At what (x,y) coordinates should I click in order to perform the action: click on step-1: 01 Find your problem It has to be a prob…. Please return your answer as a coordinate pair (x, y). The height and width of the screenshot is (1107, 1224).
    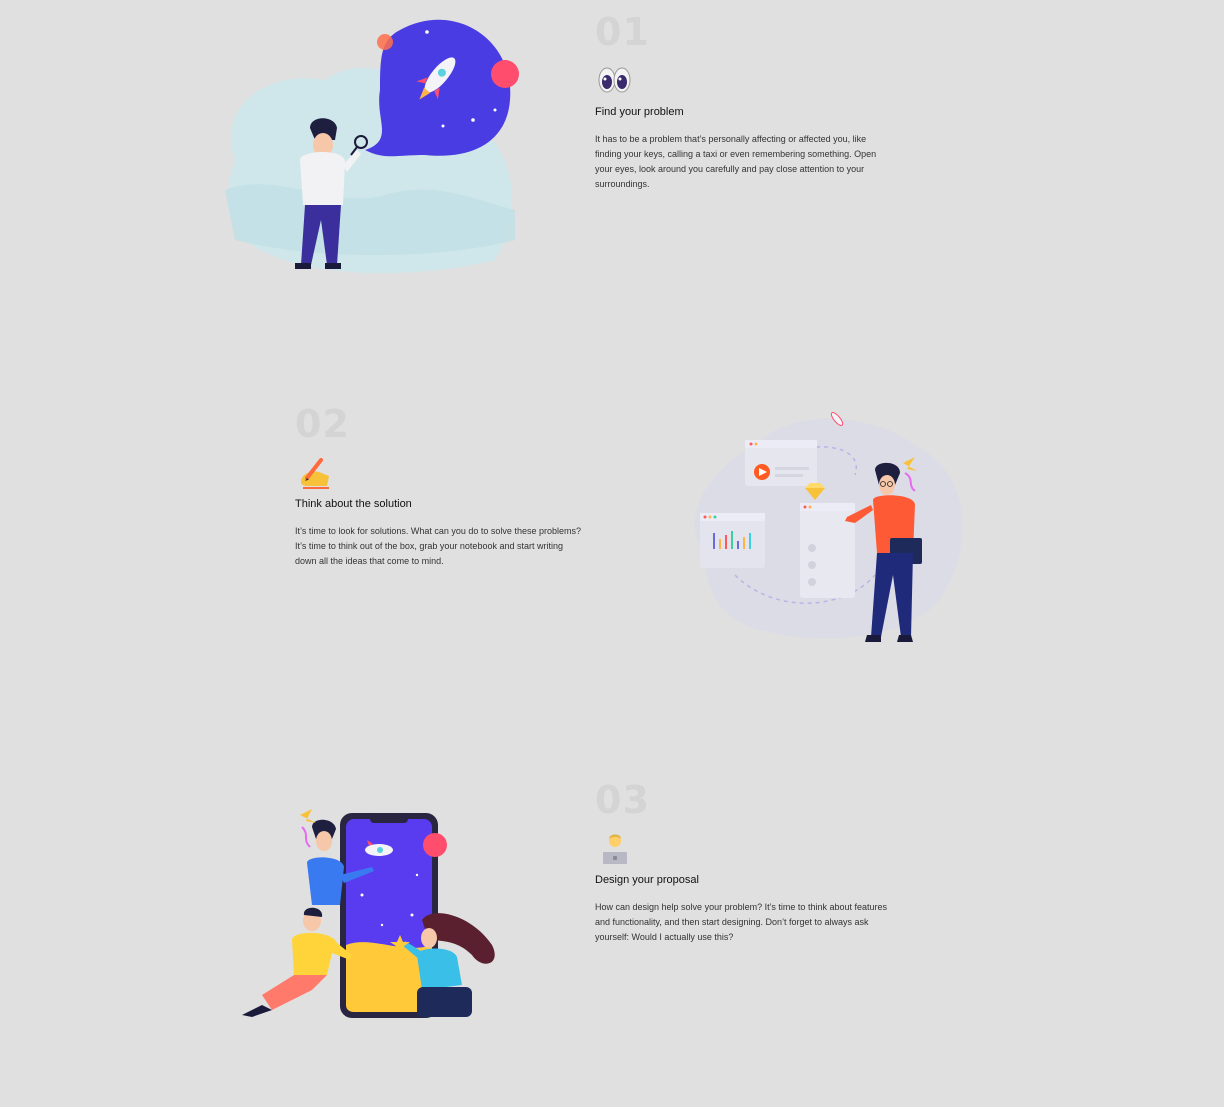
    Looking at the image, I should click on (745, 102).